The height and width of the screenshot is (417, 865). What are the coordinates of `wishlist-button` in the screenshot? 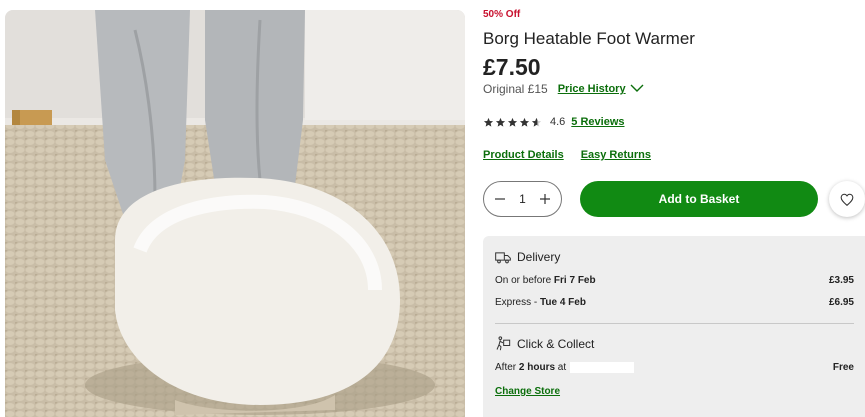 It's located at (847, 199).